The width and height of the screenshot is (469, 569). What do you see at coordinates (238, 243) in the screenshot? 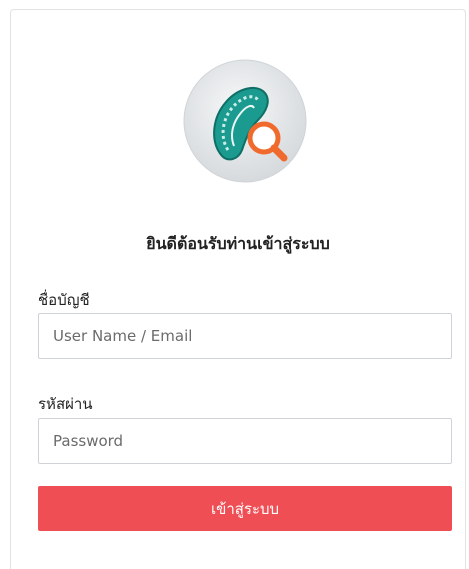
I see `welcome-title: ยินดีต้อนรับท่านเข้าสู่ระบบ` at bounding box center [238, 243].